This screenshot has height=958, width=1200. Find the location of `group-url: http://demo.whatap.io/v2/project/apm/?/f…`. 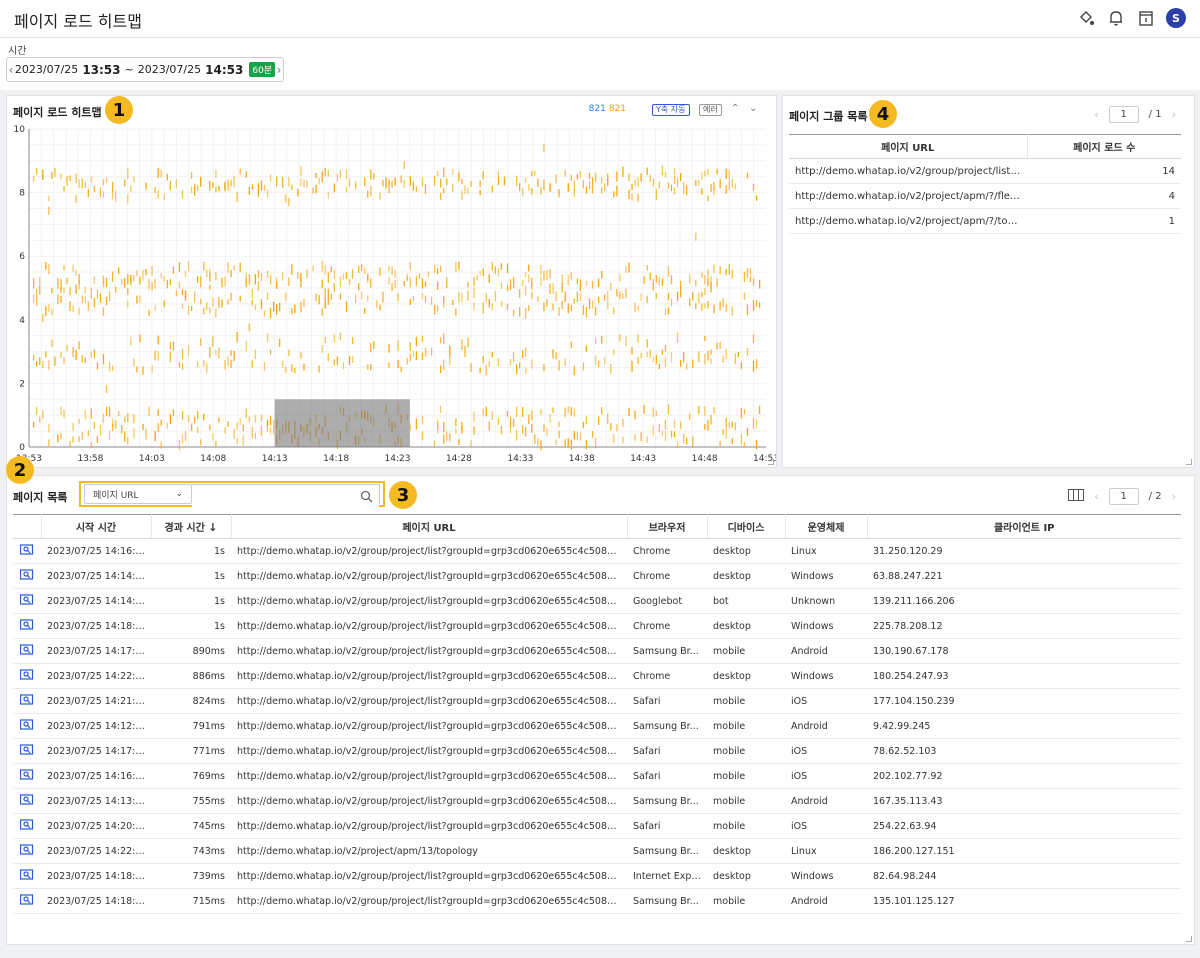

group-url: http://demo.whatap.io/v2/project/apm/?/f… is located at coordinates (908, 196).